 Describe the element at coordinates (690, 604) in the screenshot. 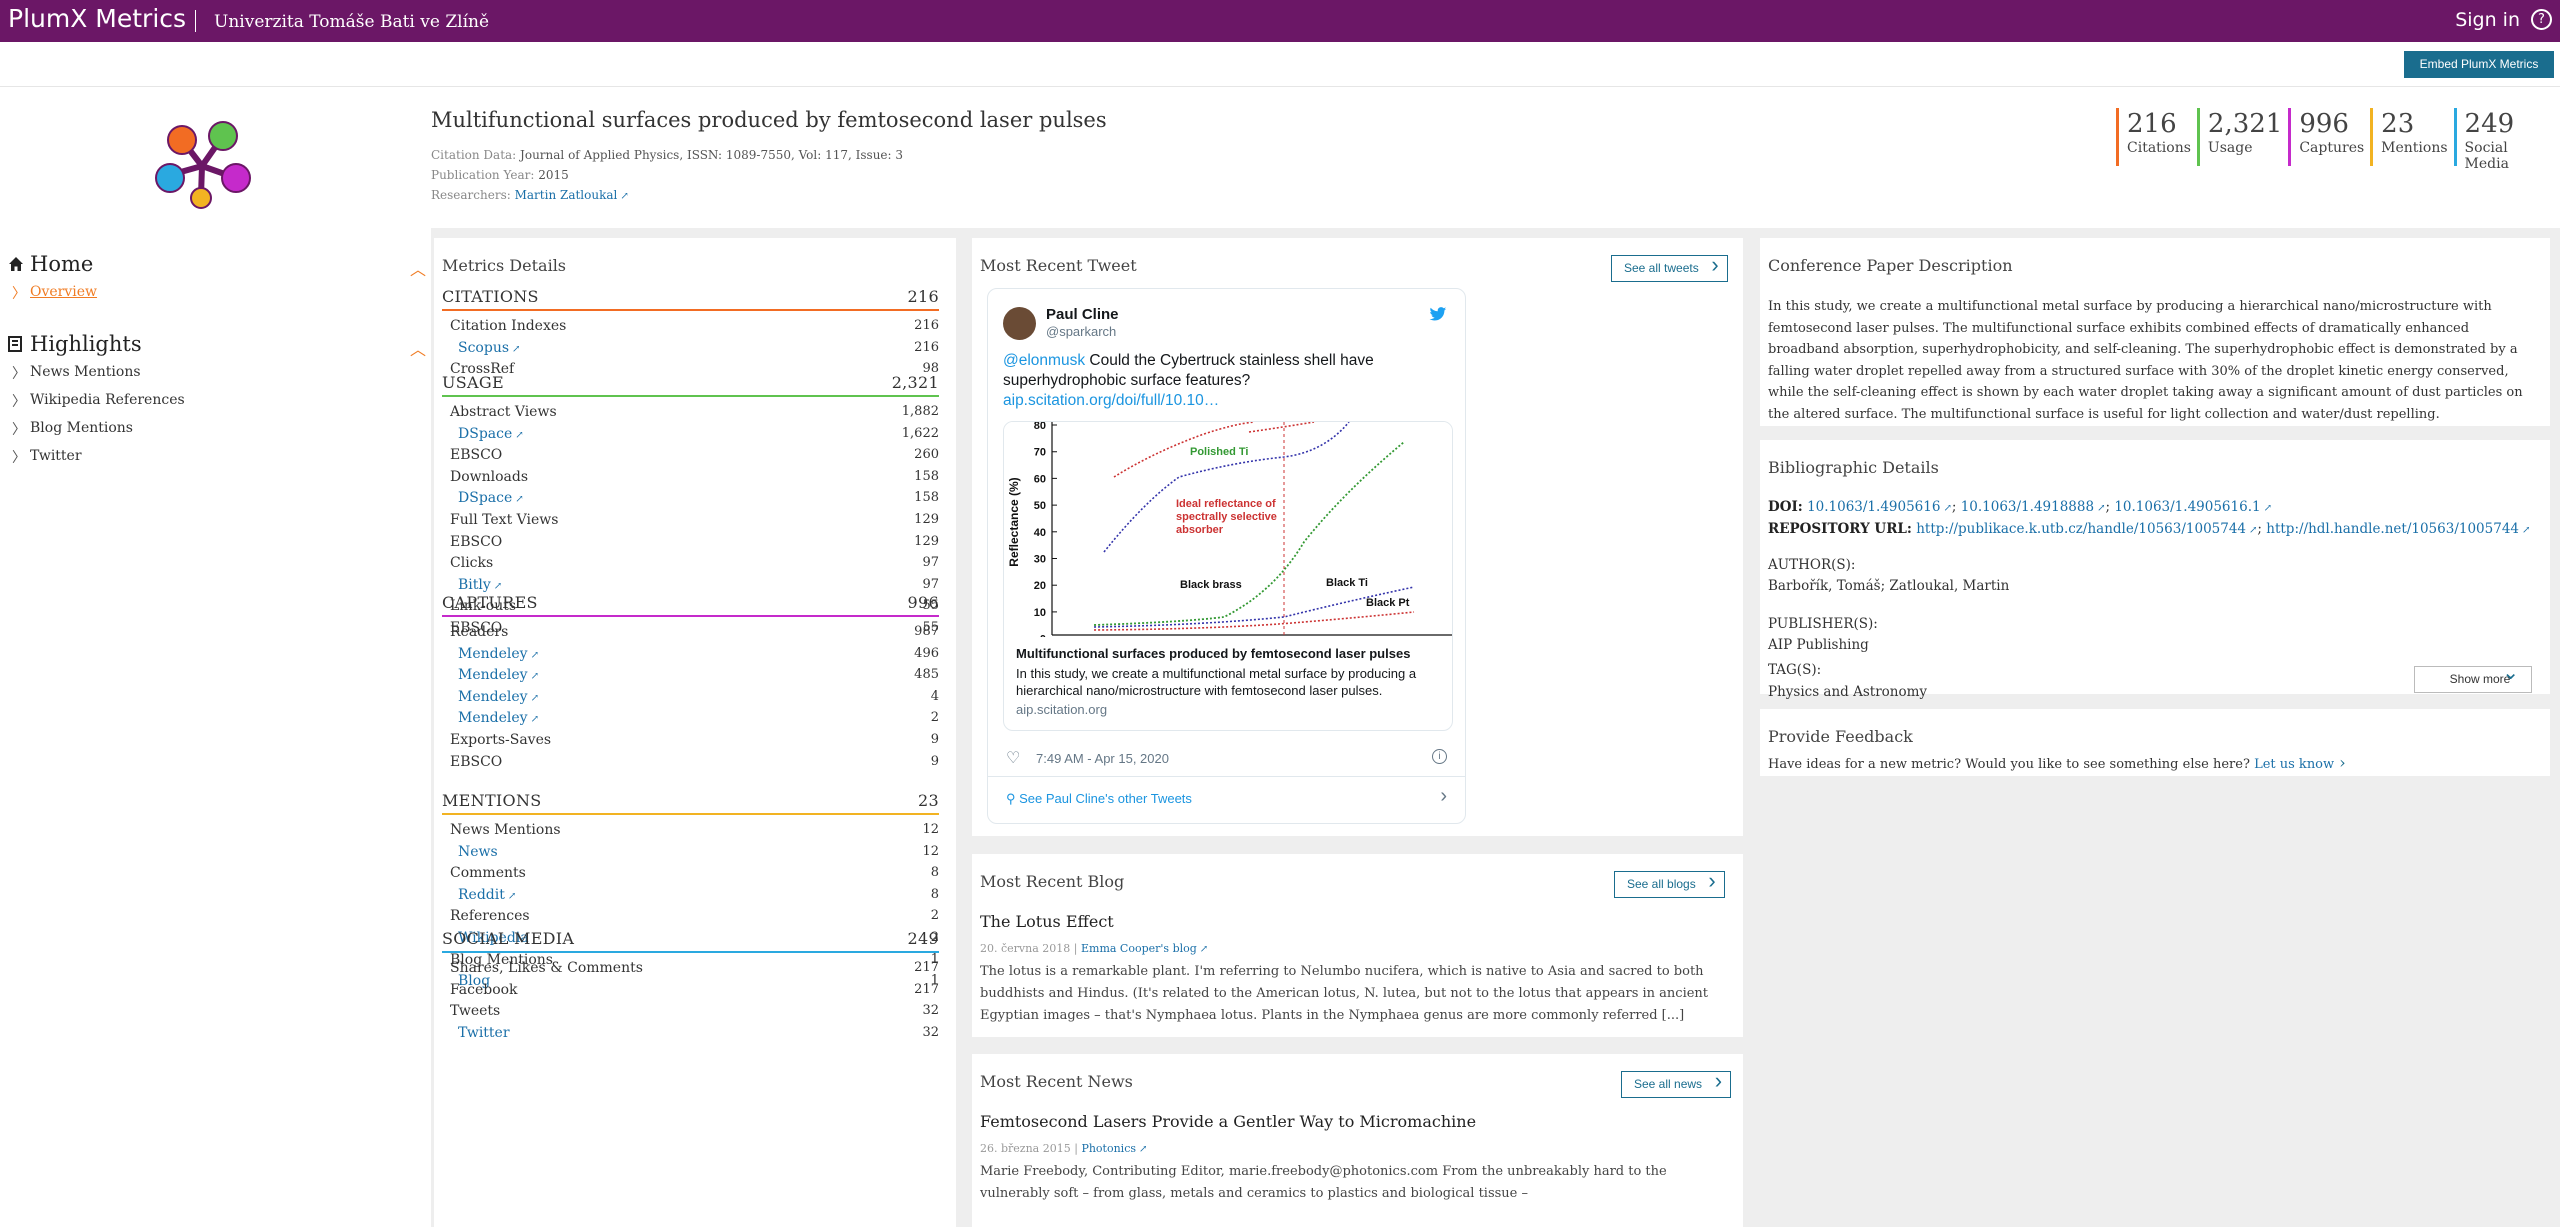

I see `metrics-section-header: CAPTURES 996` at that location.